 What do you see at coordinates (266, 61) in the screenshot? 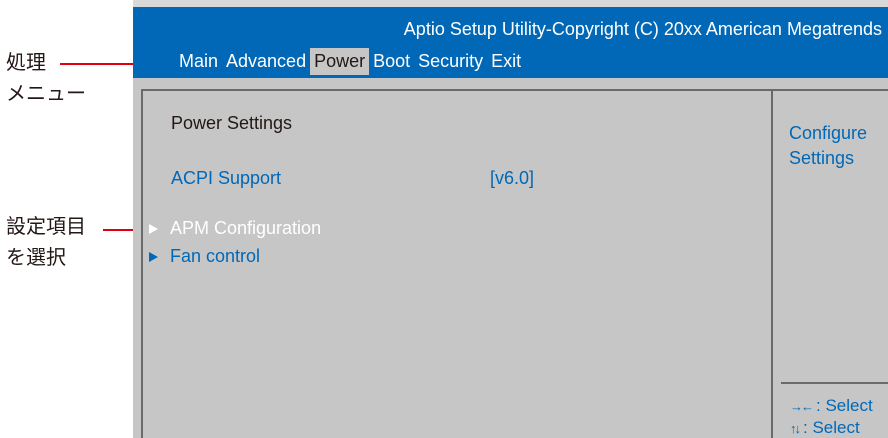
I see `menu-tab-advanced: Advanced` at bounding box center [266, 61].